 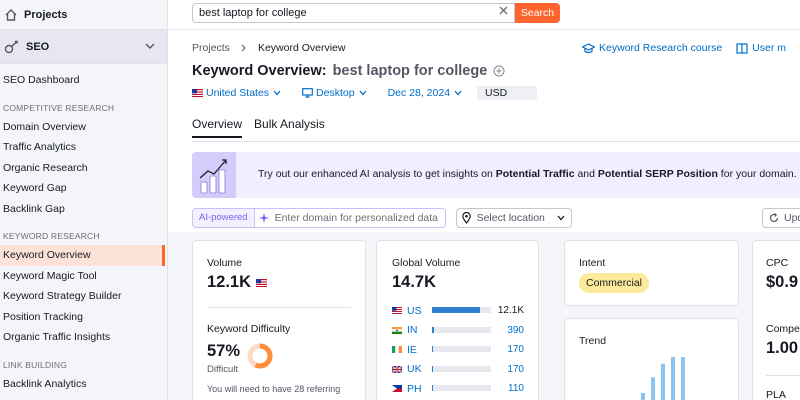 I want to click on sidebar-item-organic-traffic-insights: Organic Traffic Insights, so click(x=83, y=337).